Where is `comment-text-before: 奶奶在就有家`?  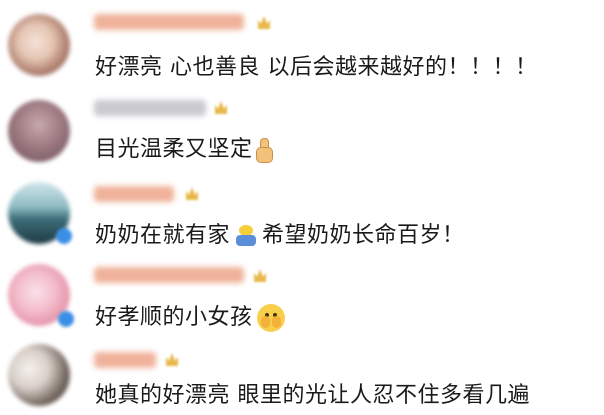
comment-text-before: 奶奶在就有家 is located at coordinates (163, 235).